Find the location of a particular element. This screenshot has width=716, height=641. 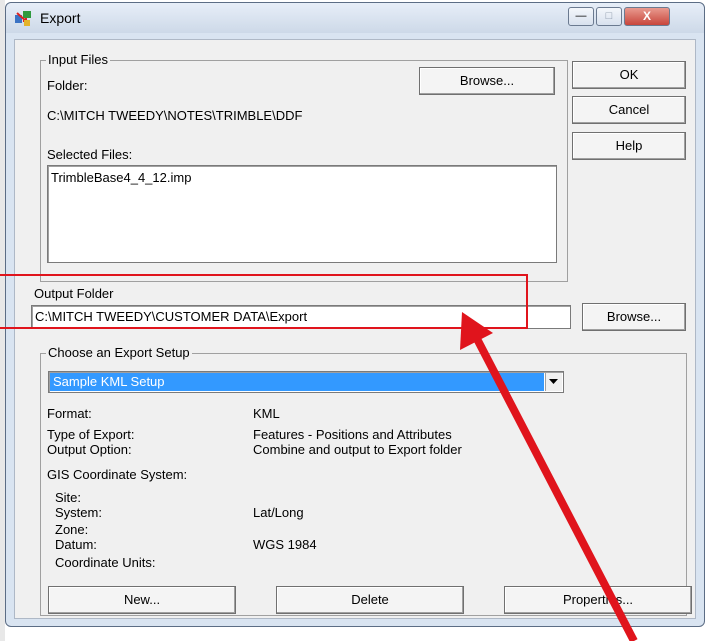

highlight-box is located at coordinates (264, 301).